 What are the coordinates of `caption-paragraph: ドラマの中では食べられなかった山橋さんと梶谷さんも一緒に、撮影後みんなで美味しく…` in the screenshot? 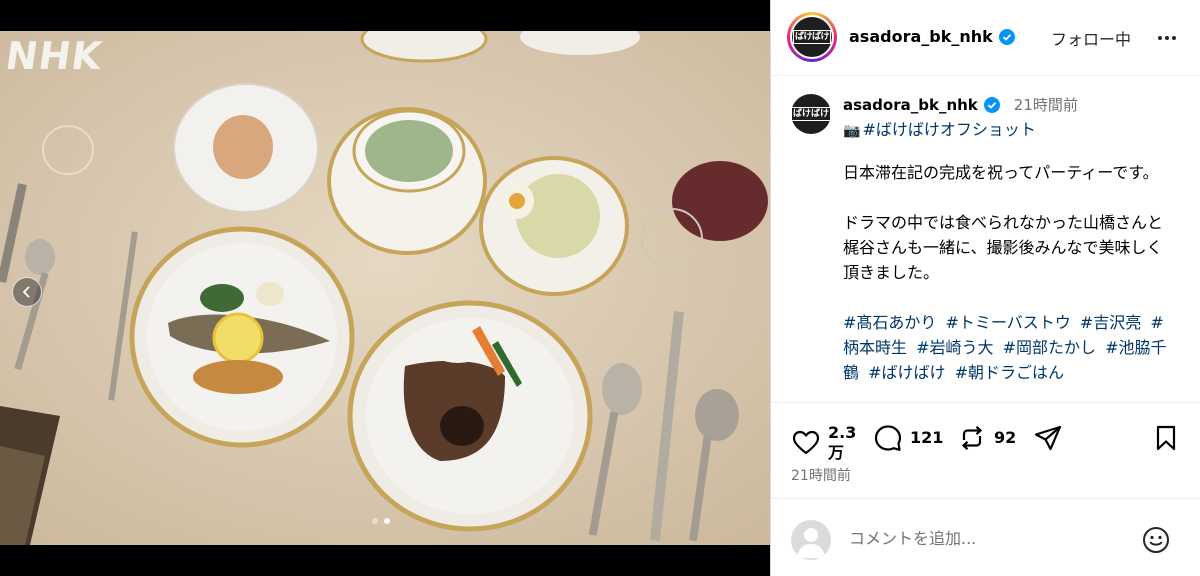 It's located at (1003, 247).